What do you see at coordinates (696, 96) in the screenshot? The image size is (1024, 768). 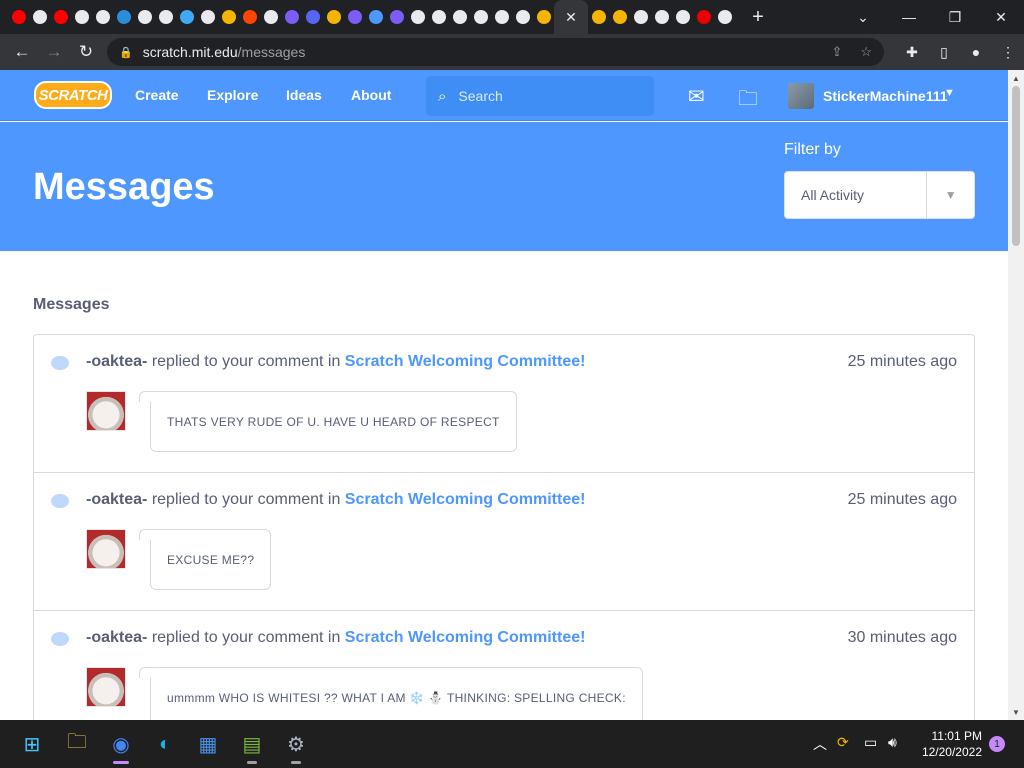 I see `messages-mail-icon: ✉` at bounding box center [696, 96].